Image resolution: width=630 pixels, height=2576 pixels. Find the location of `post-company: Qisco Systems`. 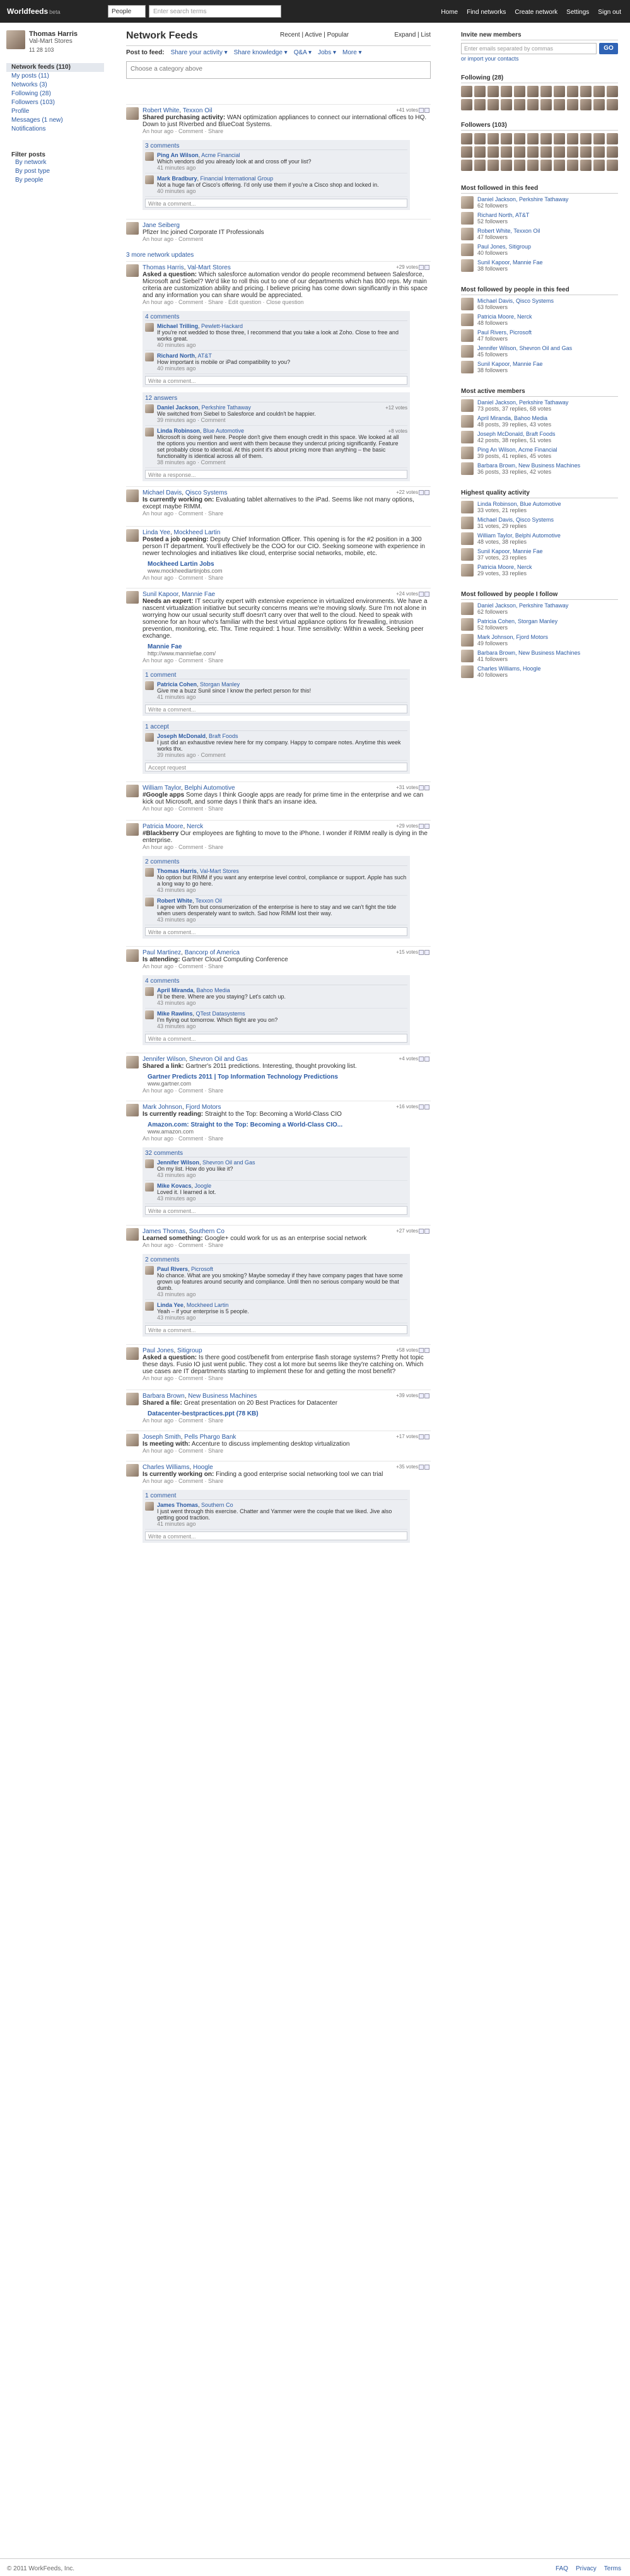

post-company: Qisco Systems is located at coordinates (206, 492).